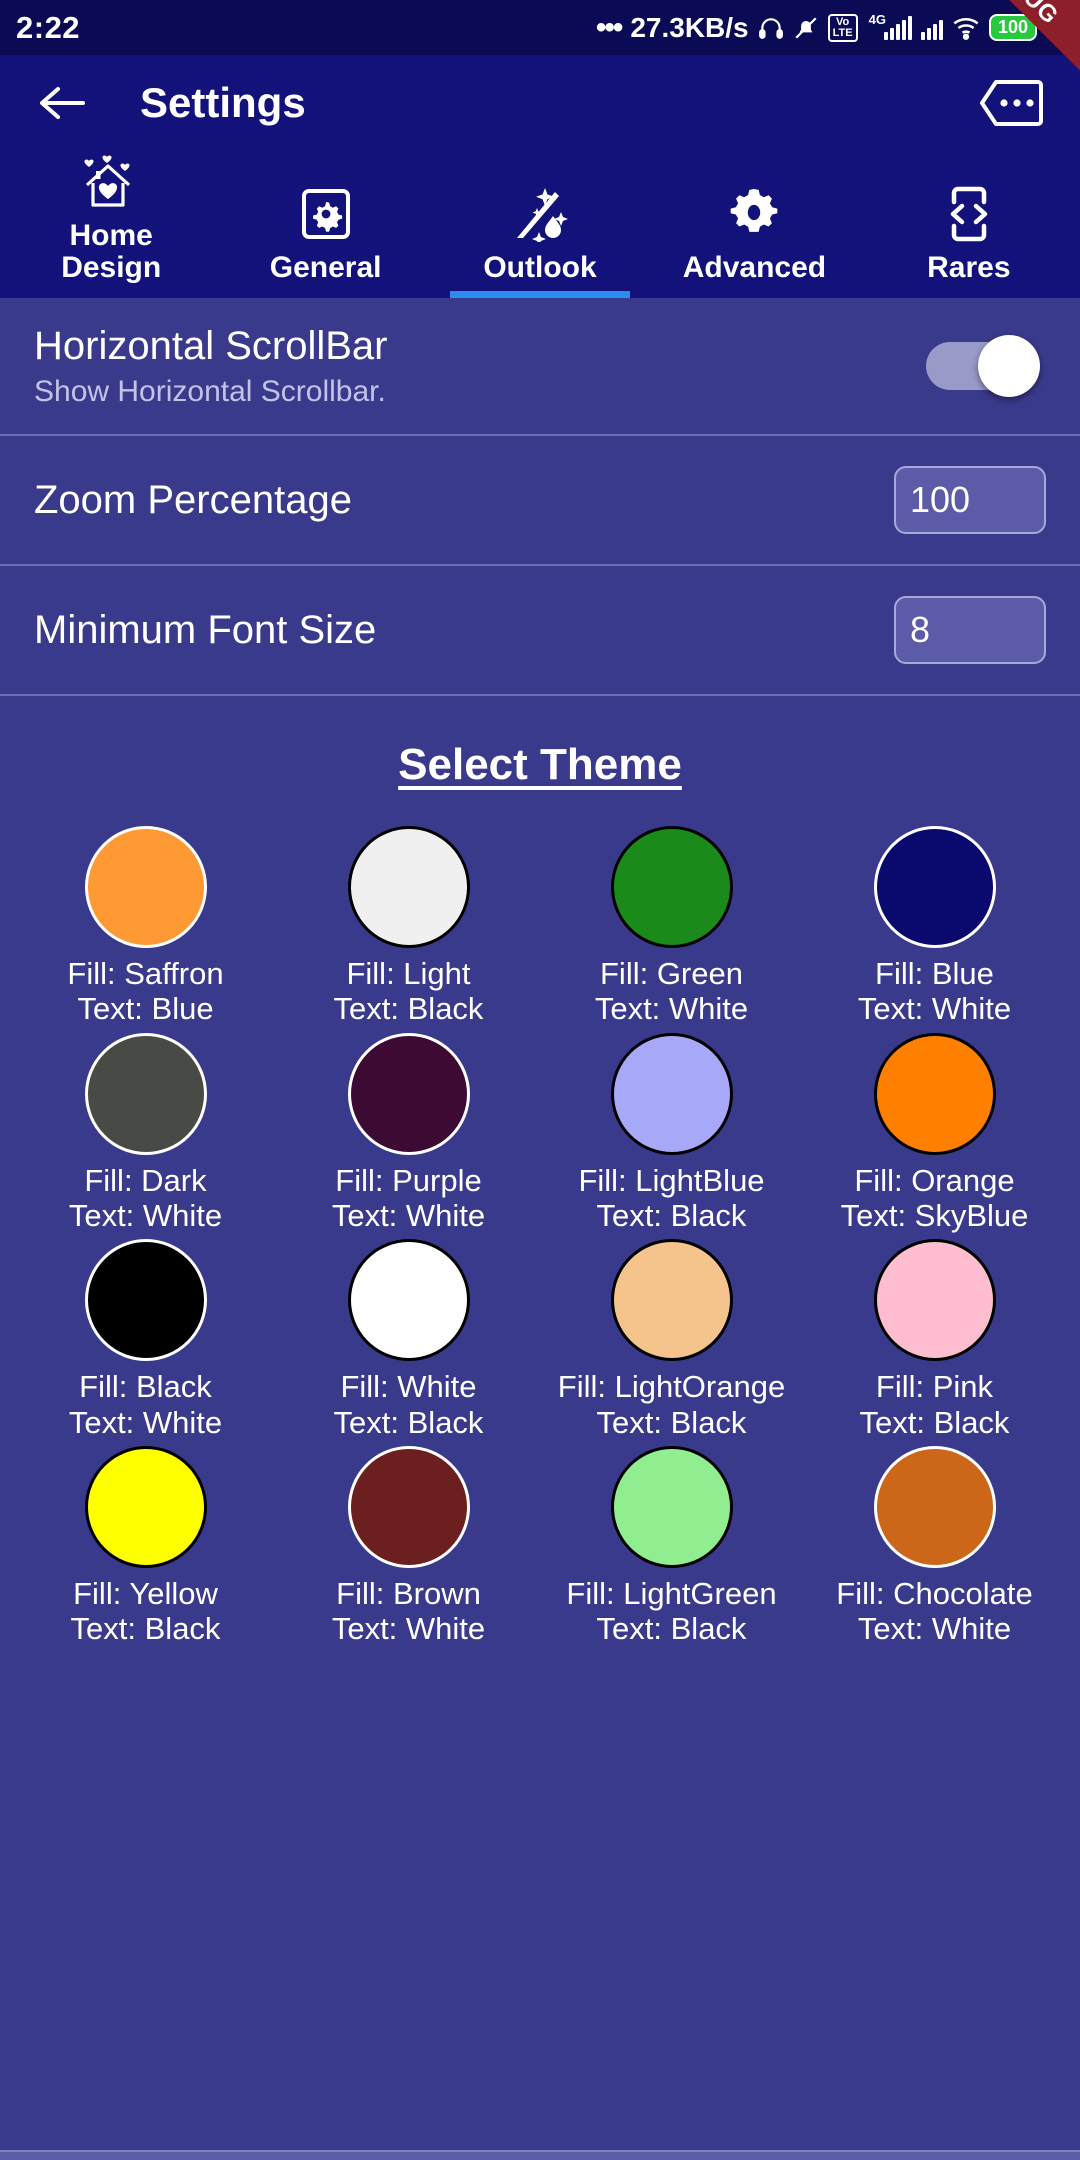 The width and height of the screenshot is (1080, 2160). I want to click on theme-option: Fill: LightGreen Text: Black, so click(671, 1546).